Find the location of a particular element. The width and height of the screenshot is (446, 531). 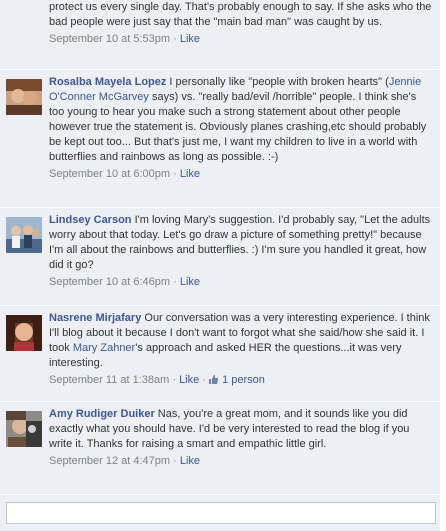

comment-meta: September 11 at 1:38am · Like · 1 person is located at coordinates (240, 380).